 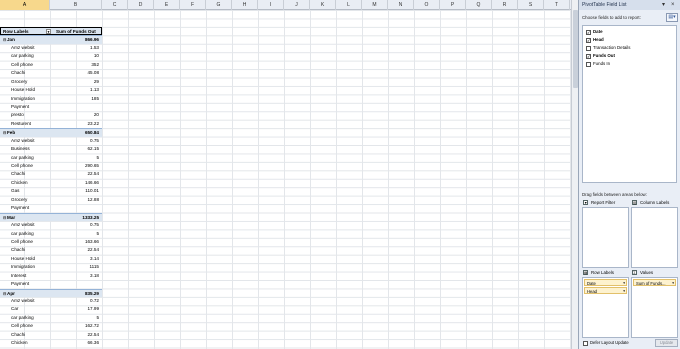 I want to click on pivot-group-row: ⊟Apr 835.29, so click(x=51, y=292).